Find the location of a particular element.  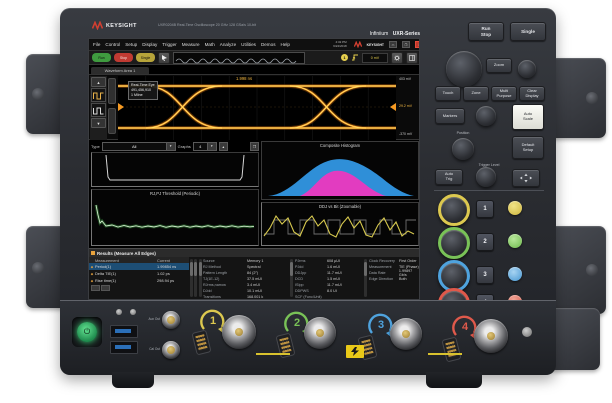

svg-text: 4 is located at coordinates (465, 327).